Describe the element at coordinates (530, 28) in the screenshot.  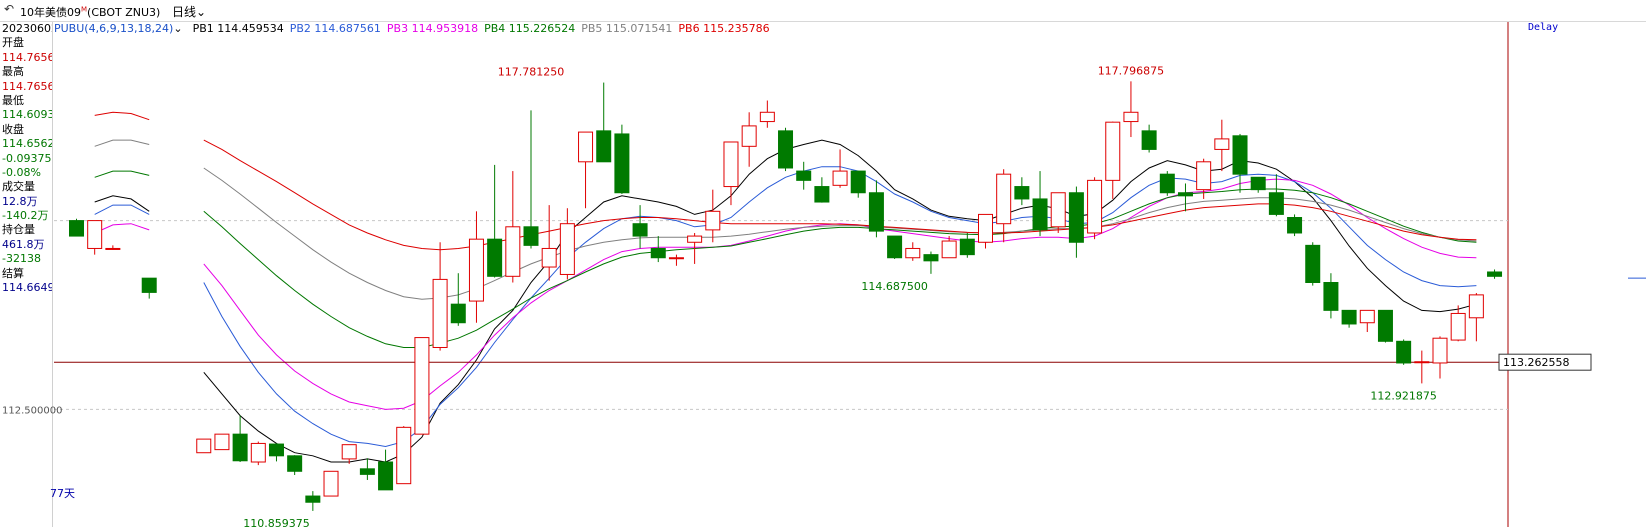
I see `legend-pb4: PB4 115.226524` at that location.